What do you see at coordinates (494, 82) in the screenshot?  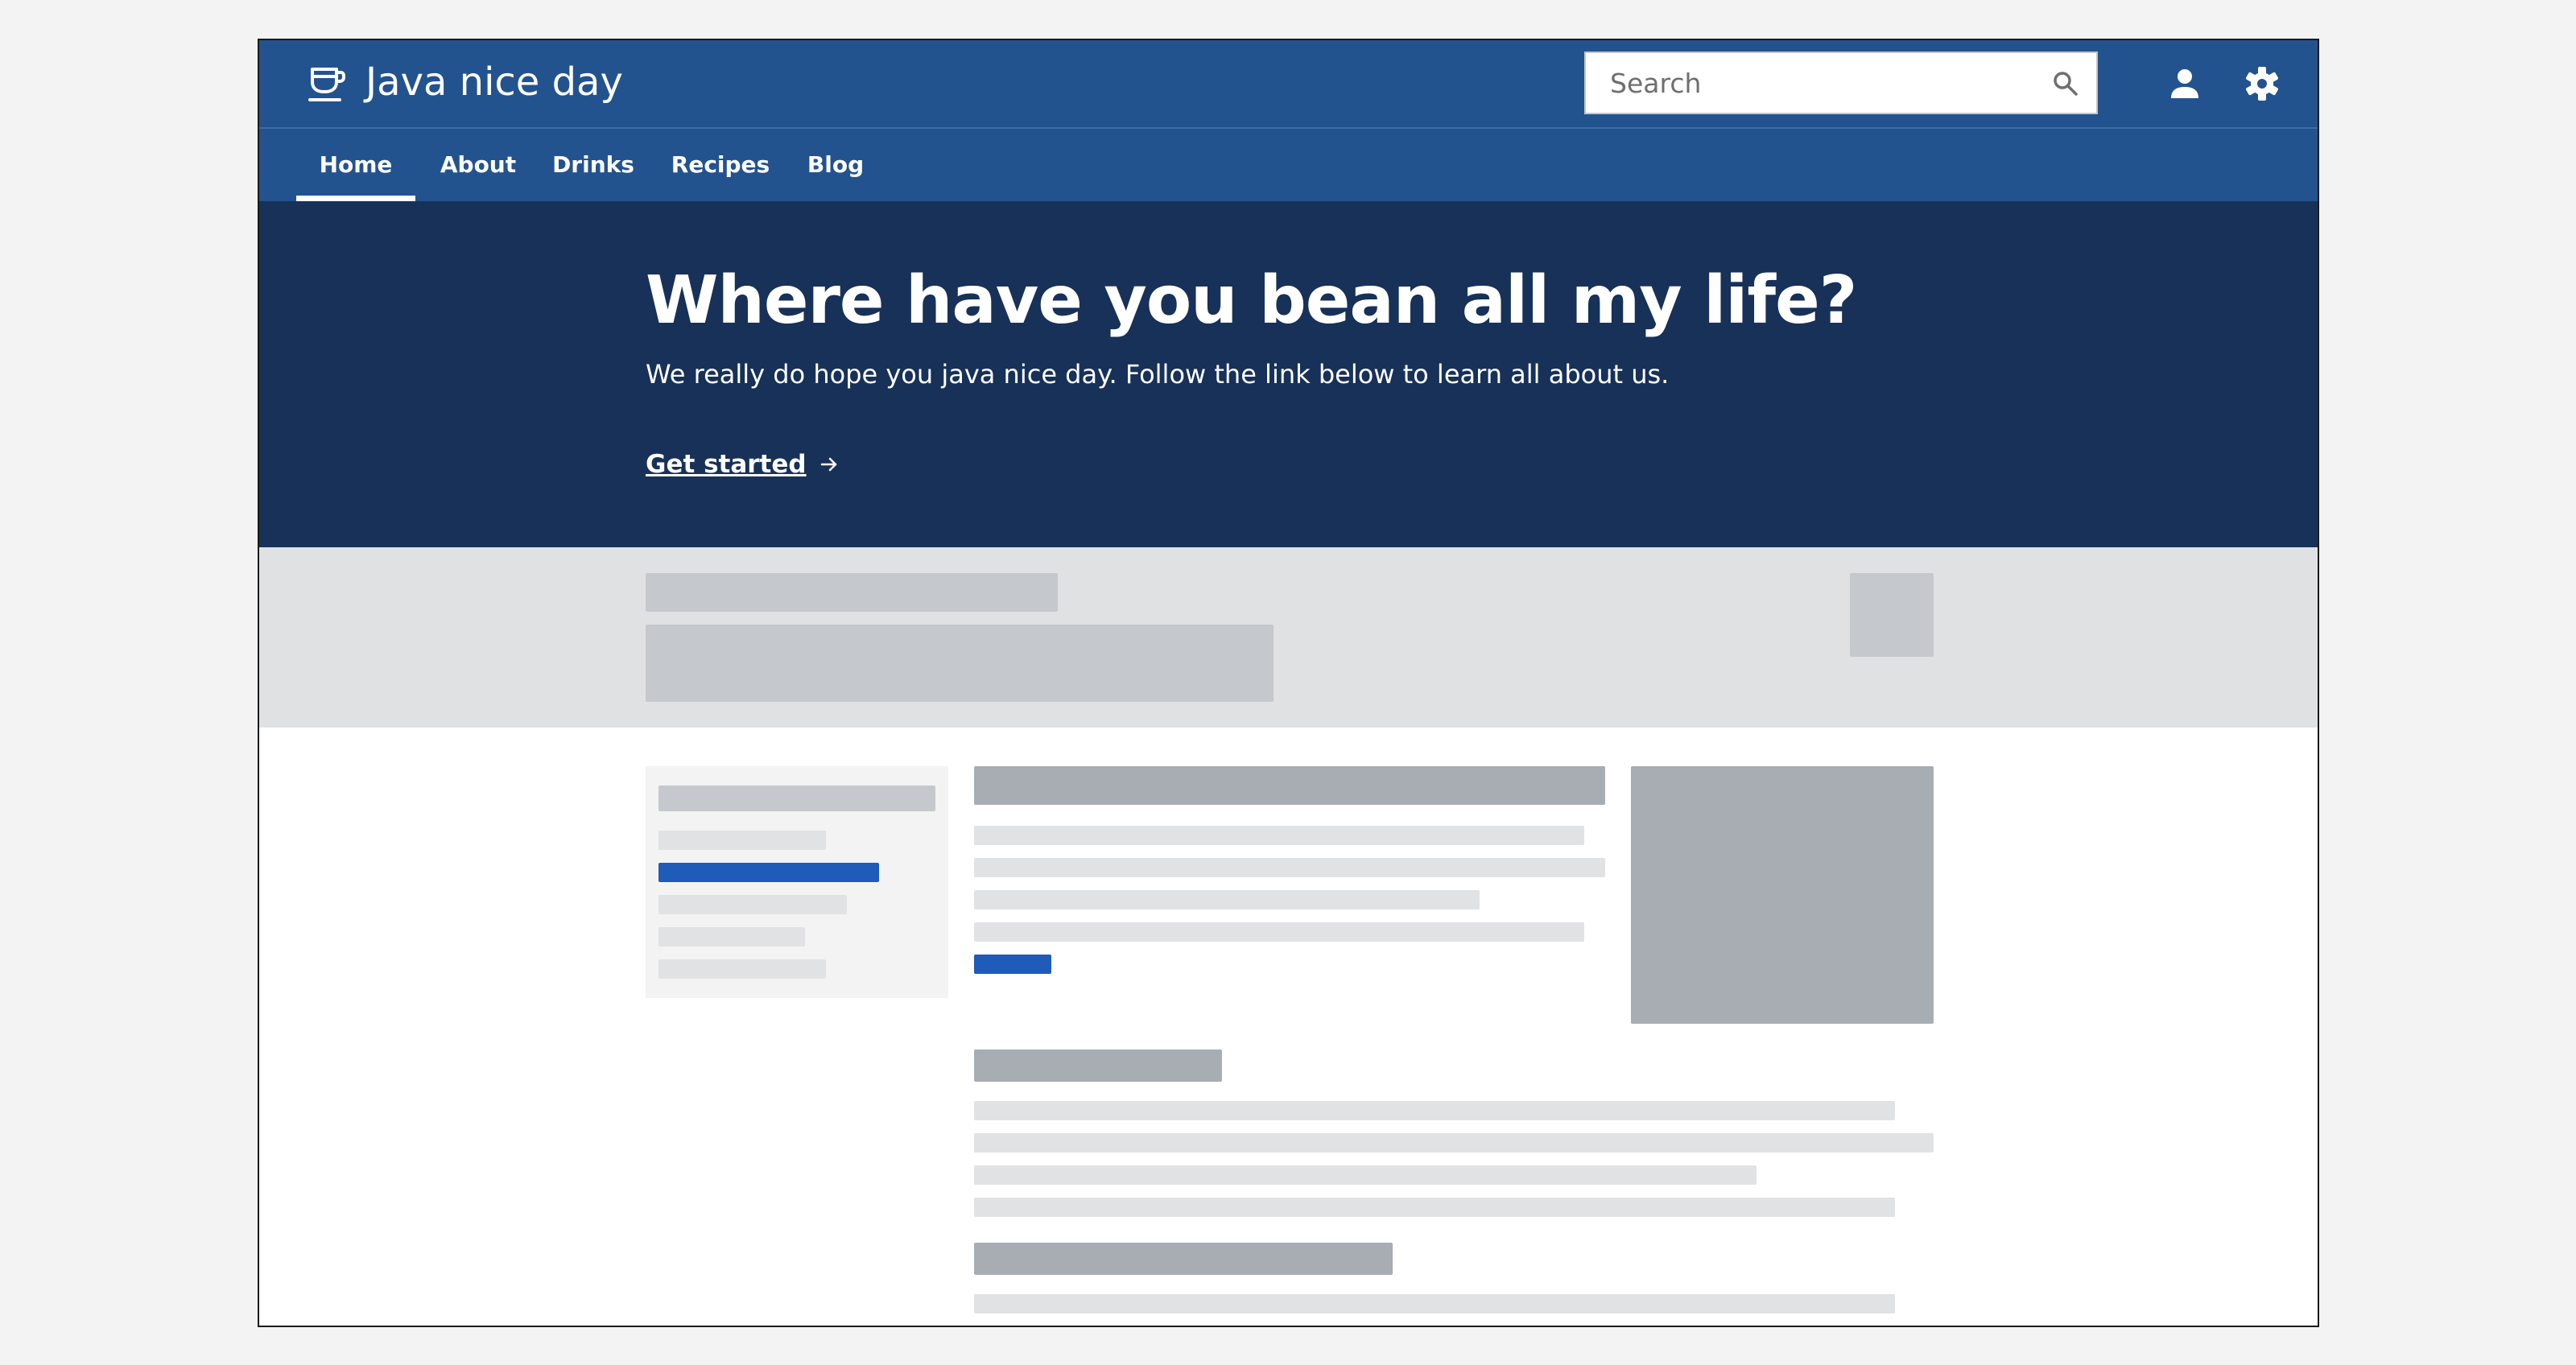 I see `app-title: Java nice day` at bounding box center [494, 82].